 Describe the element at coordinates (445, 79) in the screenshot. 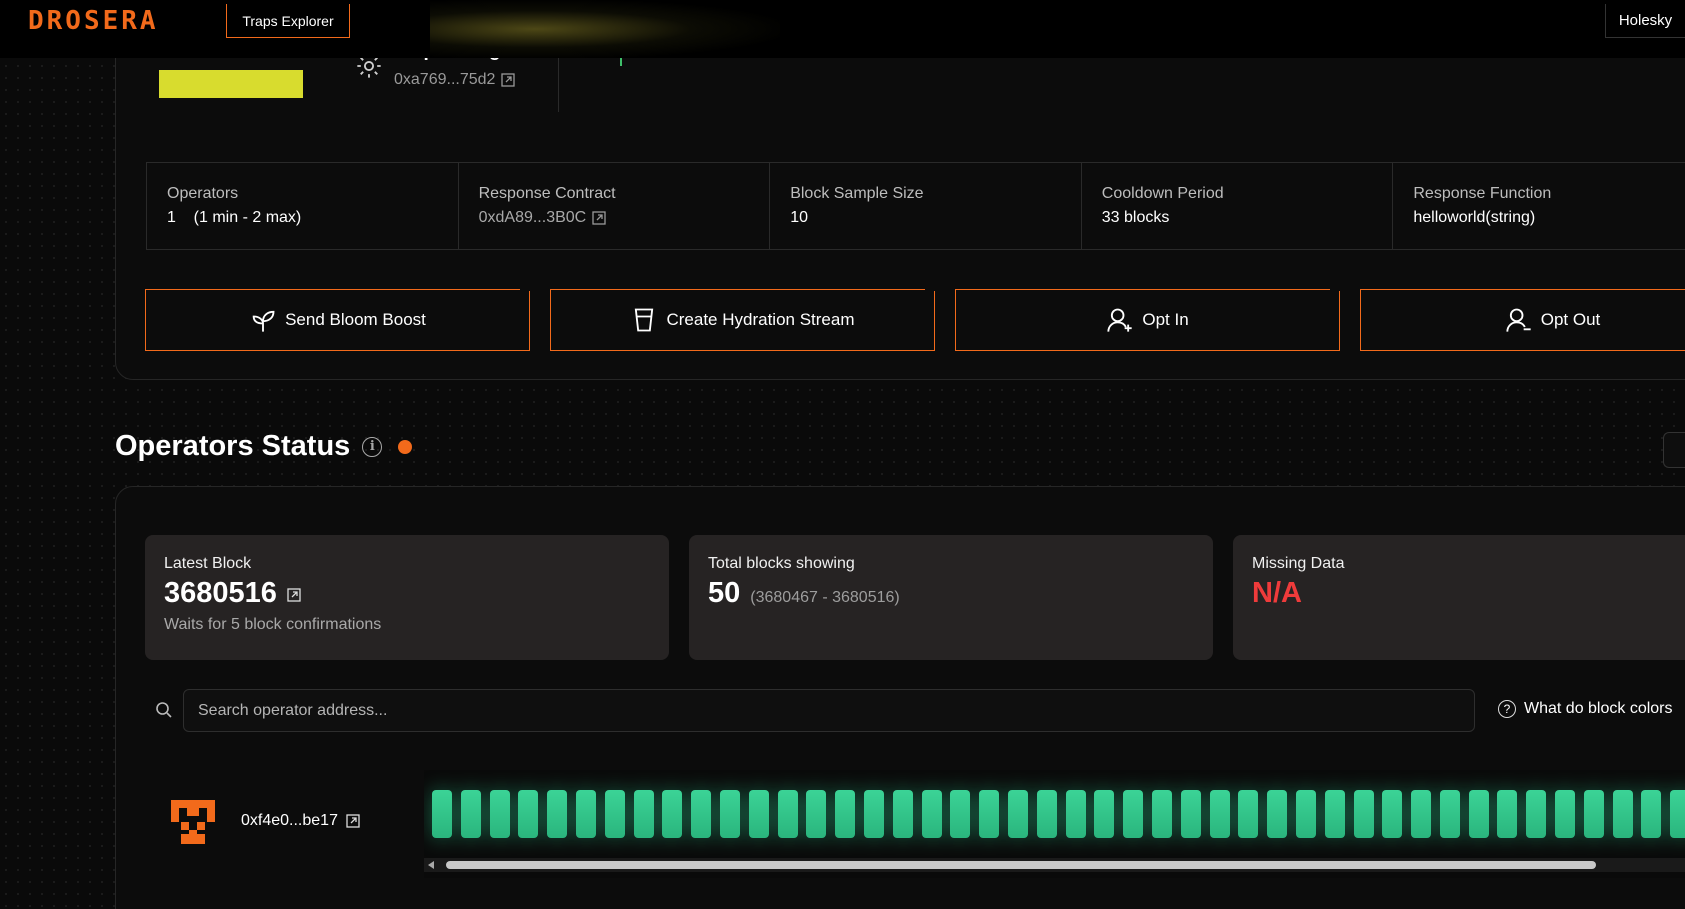

I see `trap-config-address-text: 0xa769...75d2` at that location.